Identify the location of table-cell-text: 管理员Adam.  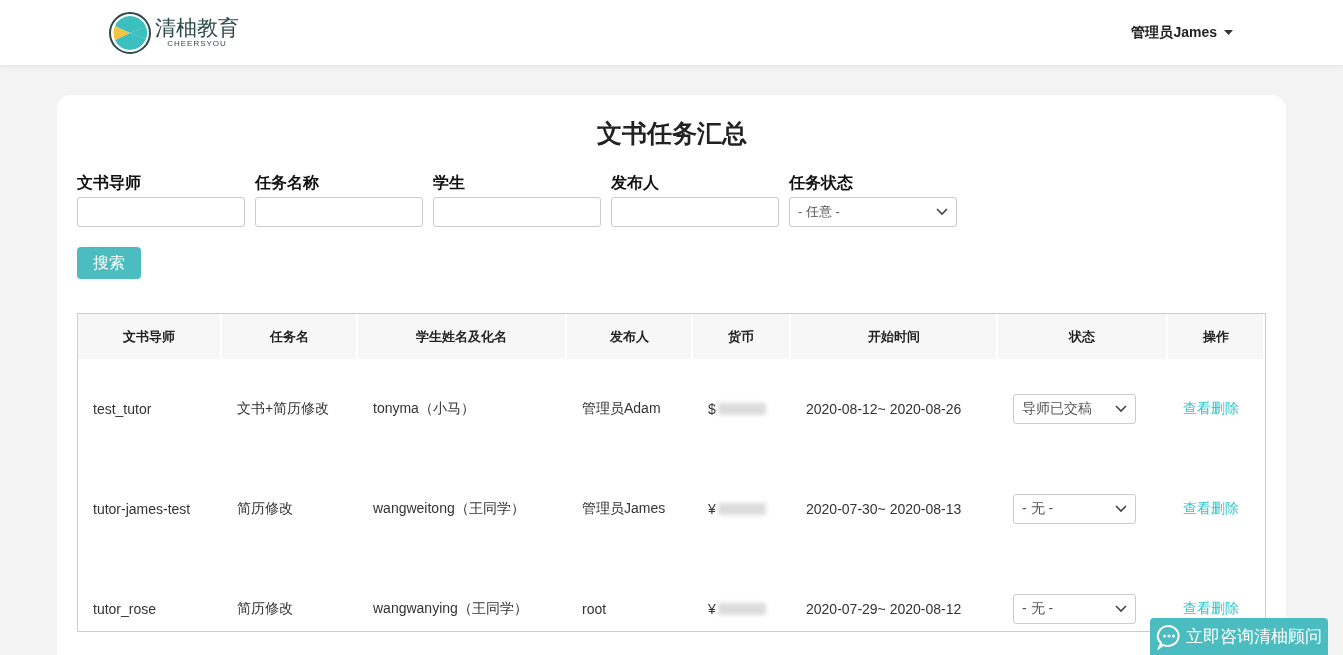
(621, 408).